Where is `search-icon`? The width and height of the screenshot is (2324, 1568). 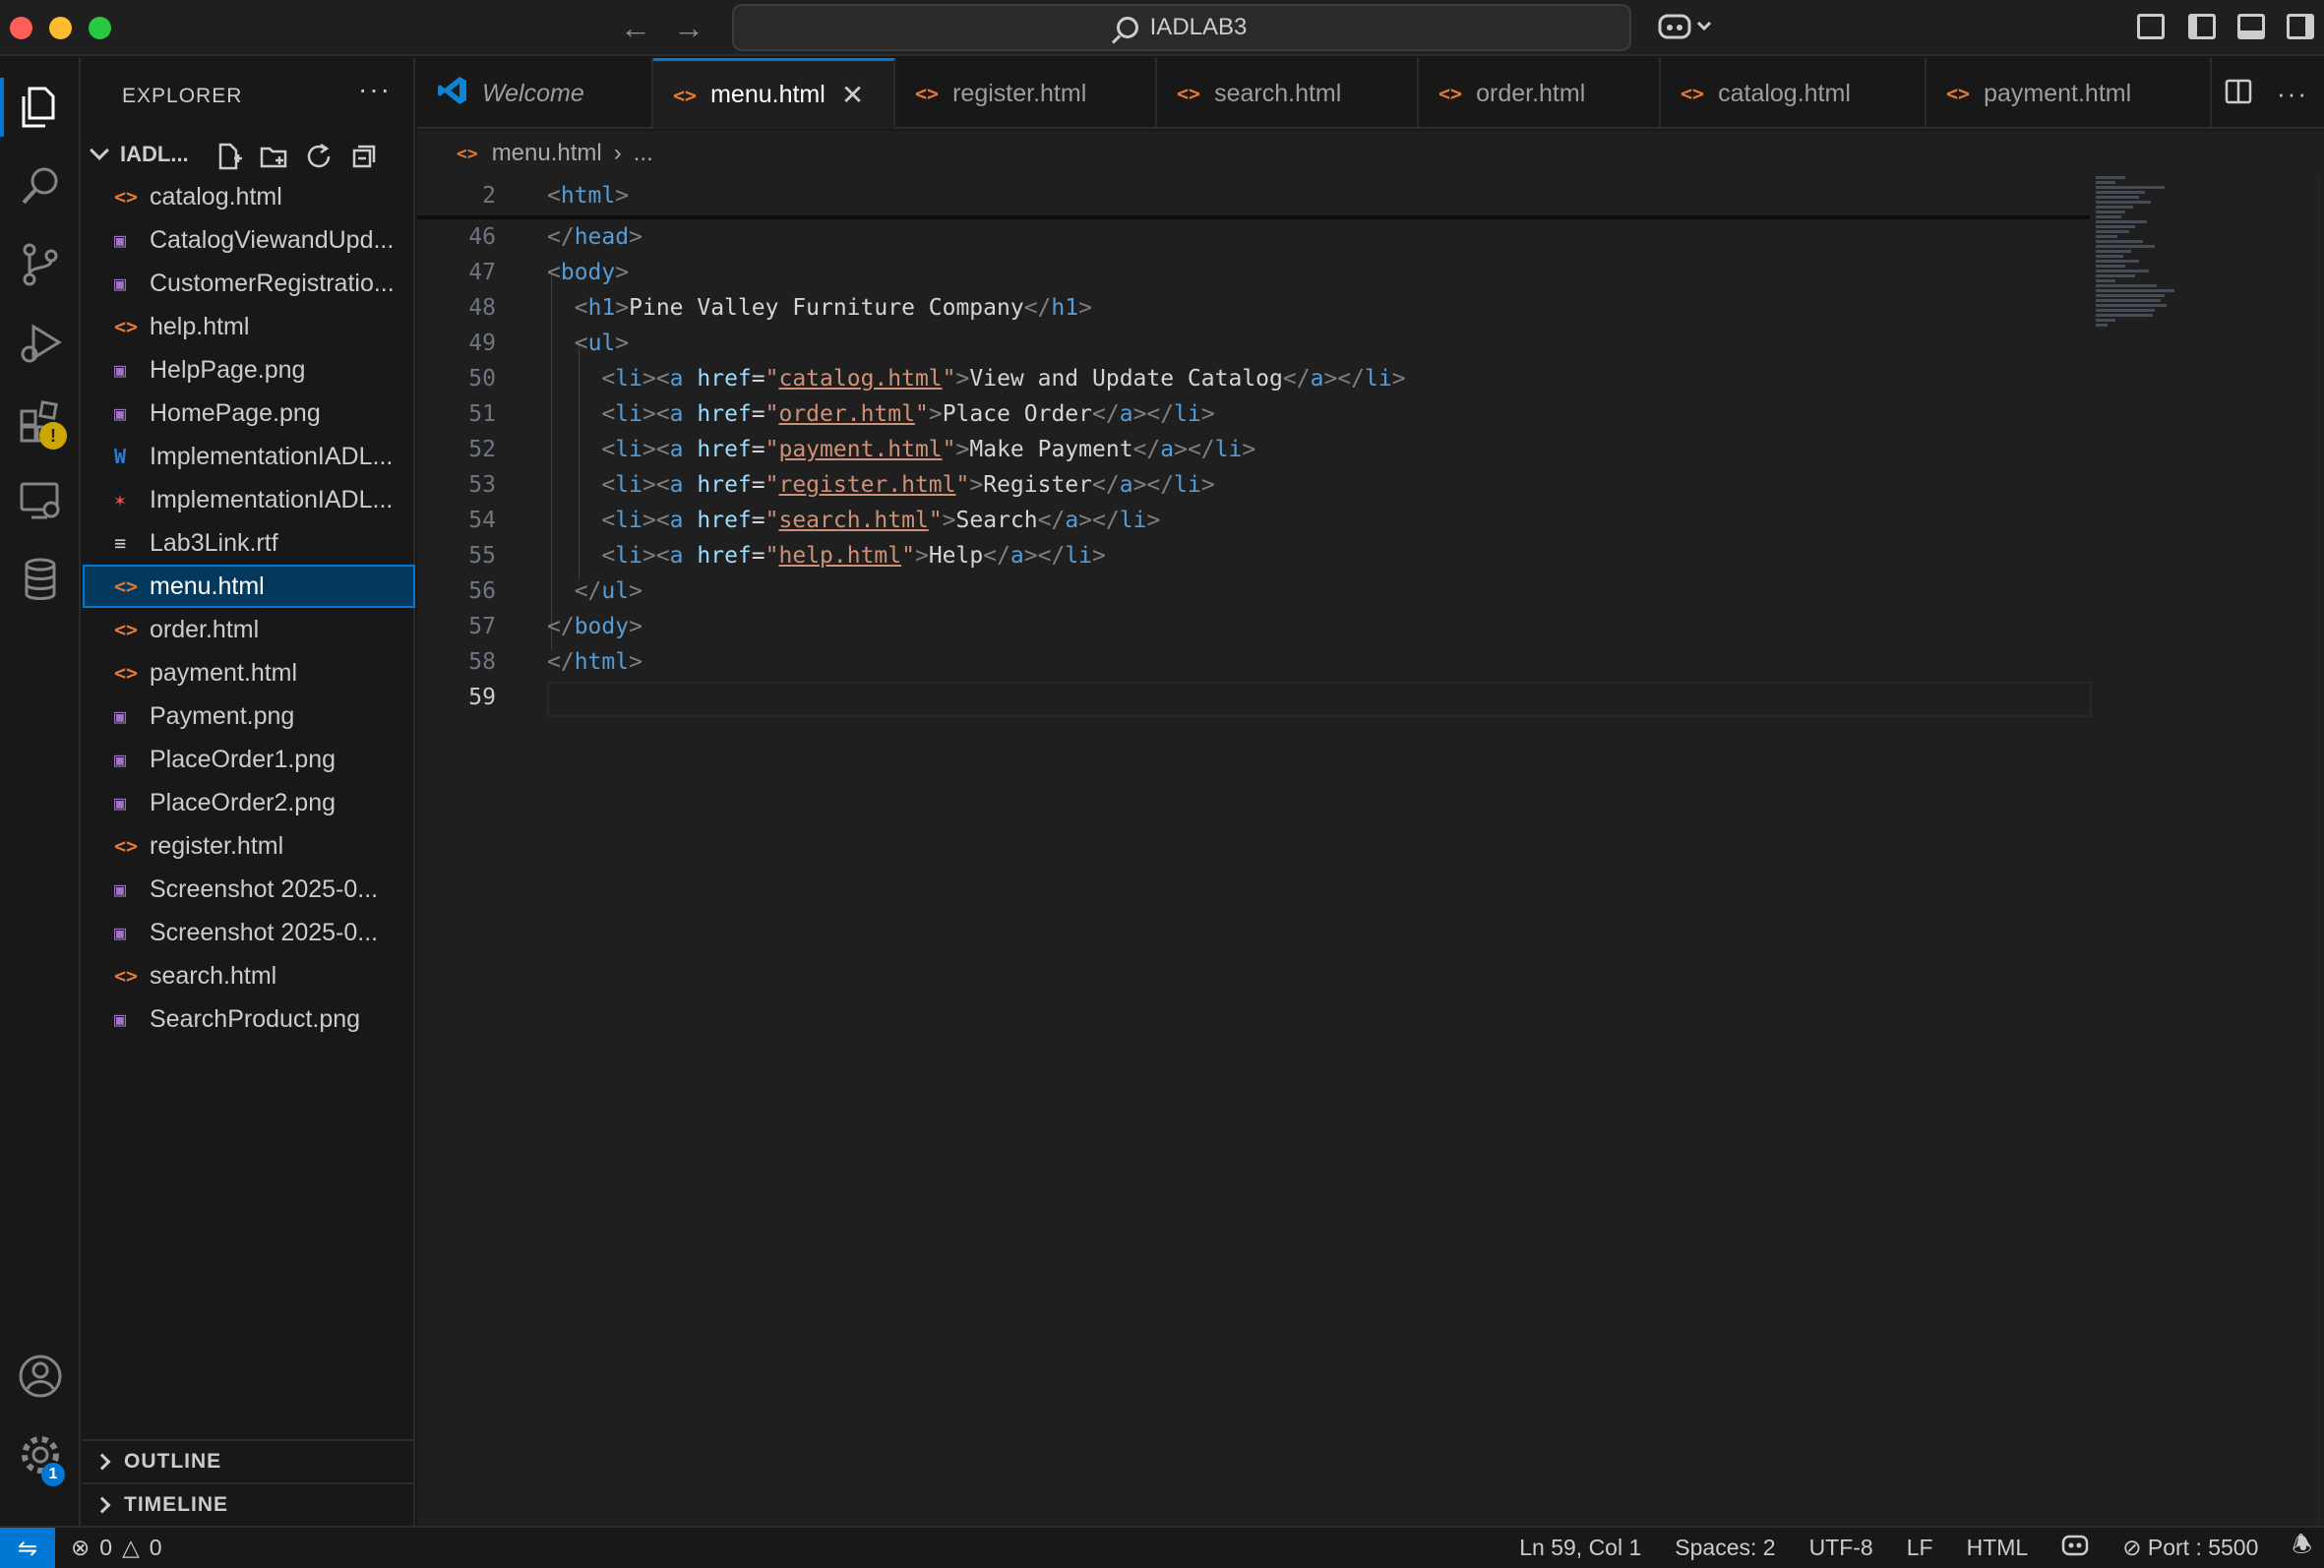 search-icon is located at coordinates (1127, 27).